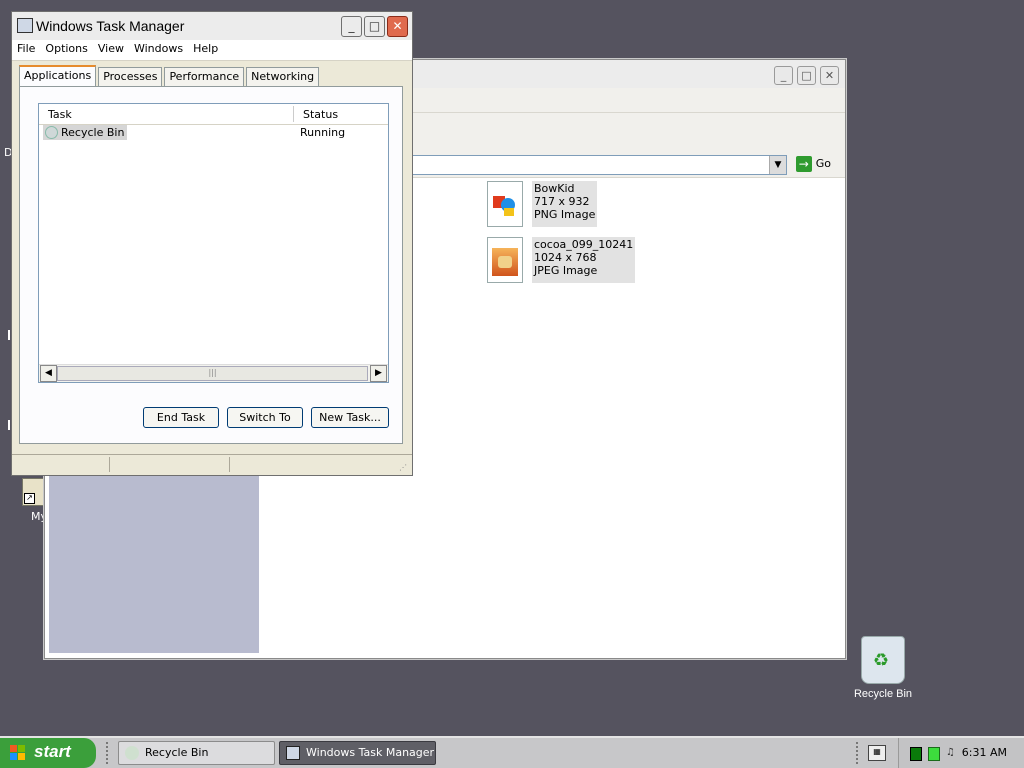  What do you see at coordinates (60, 114) in the screenshot?
I see `column-header-task: Task` at bounding box center [60, 114].